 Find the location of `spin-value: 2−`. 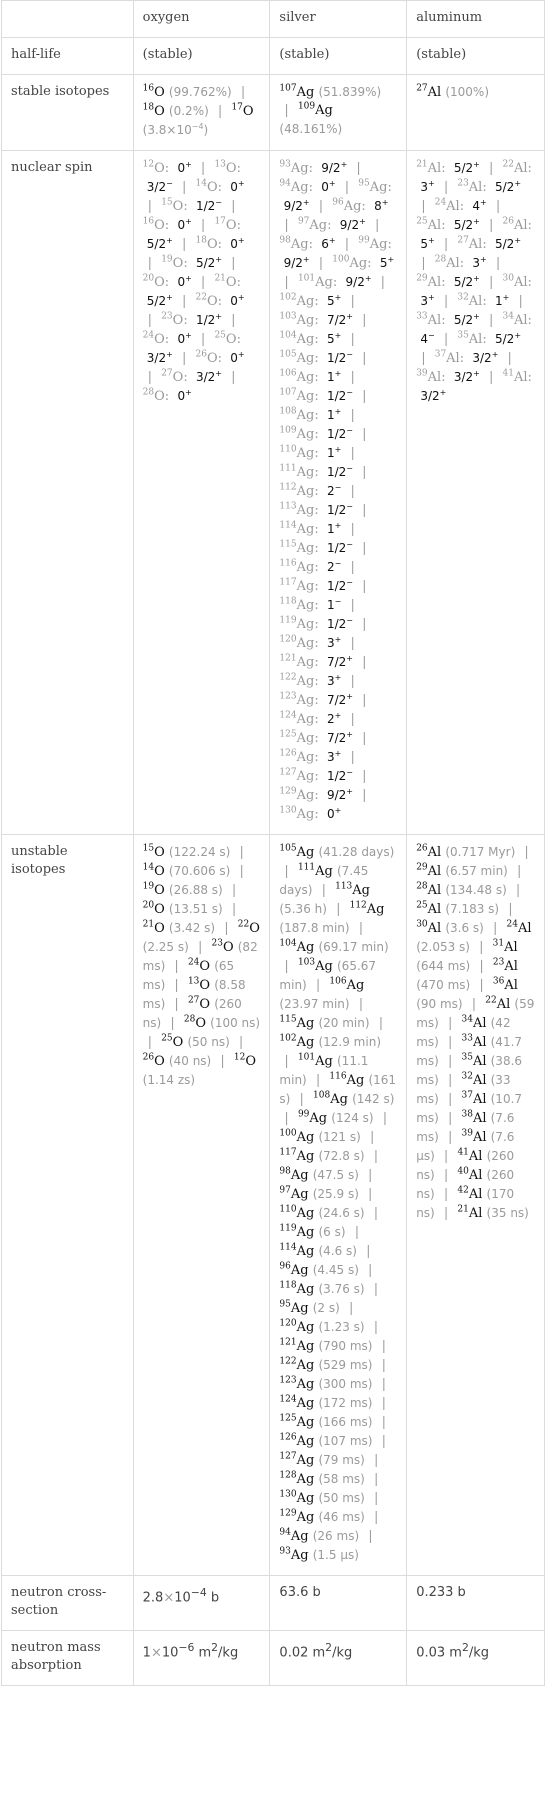

spin-value: 2− is located at coordinates (333, 491).